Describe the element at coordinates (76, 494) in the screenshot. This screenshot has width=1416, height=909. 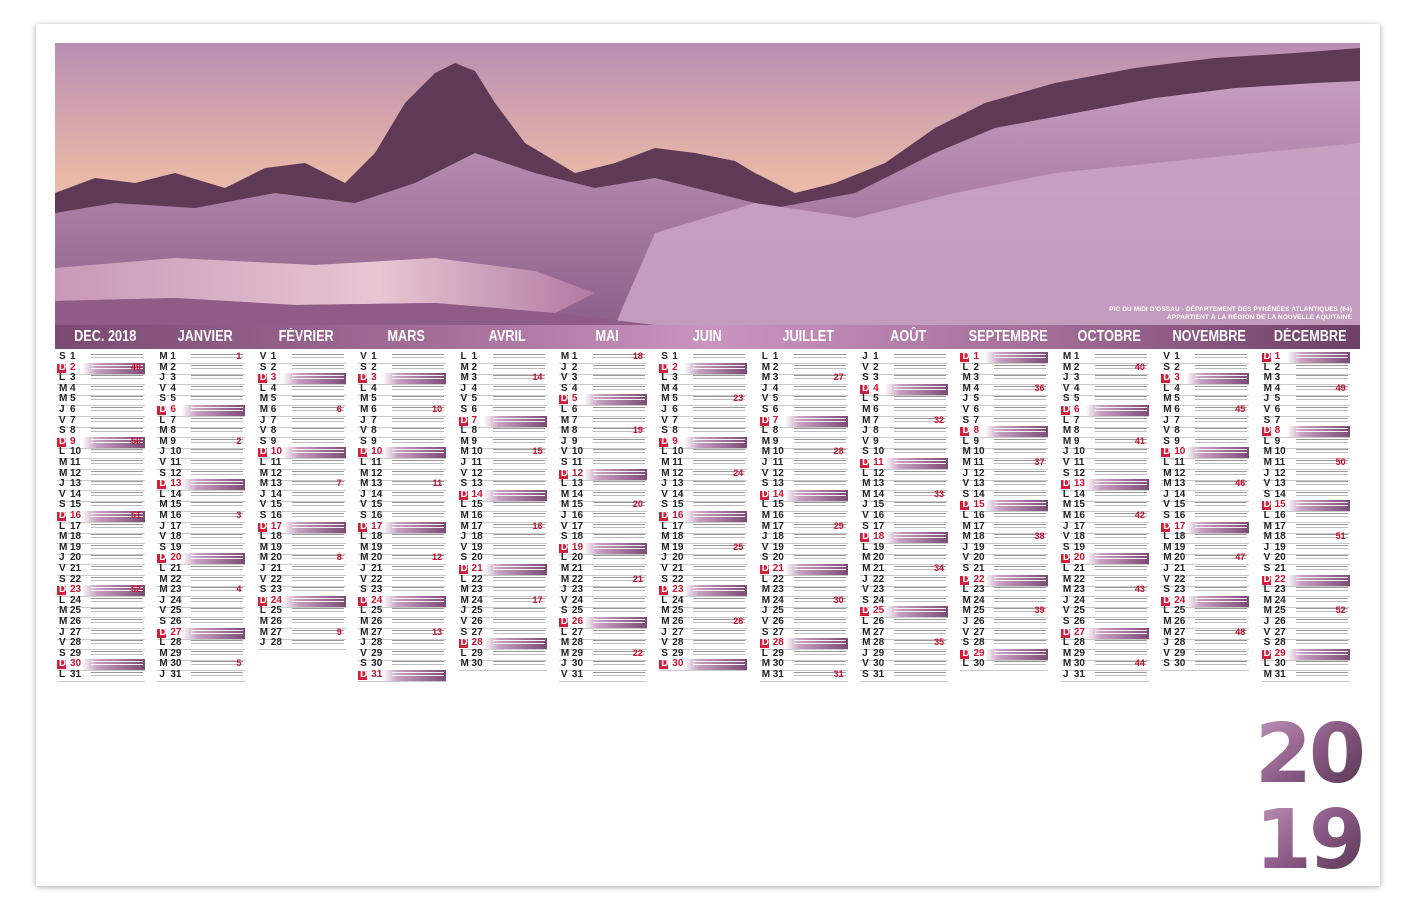
I see `day-number: 14` at that location.